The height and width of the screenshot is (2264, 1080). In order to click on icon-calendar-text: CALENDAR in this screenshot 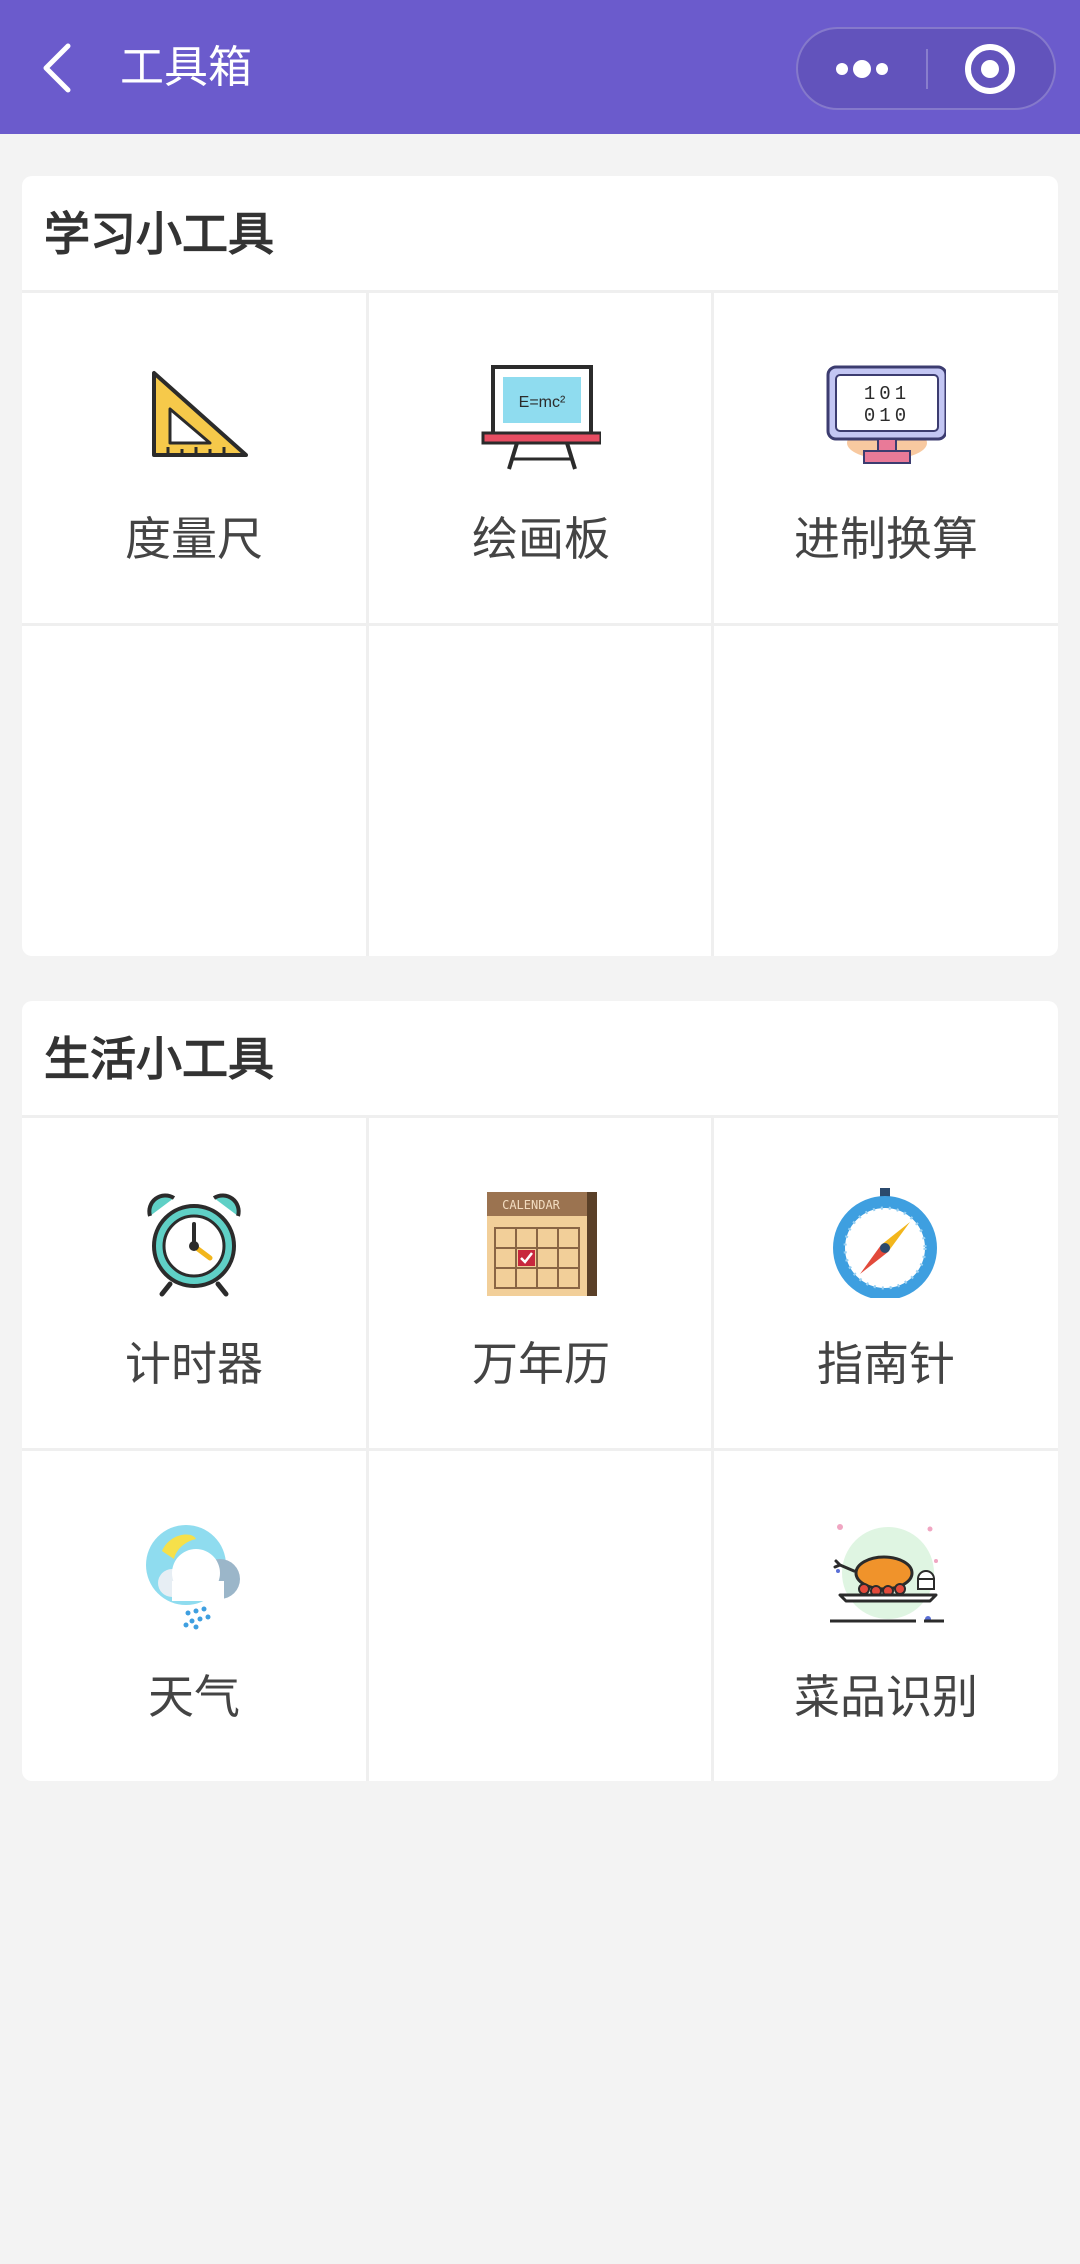, I will do `click(531, 1205)`.